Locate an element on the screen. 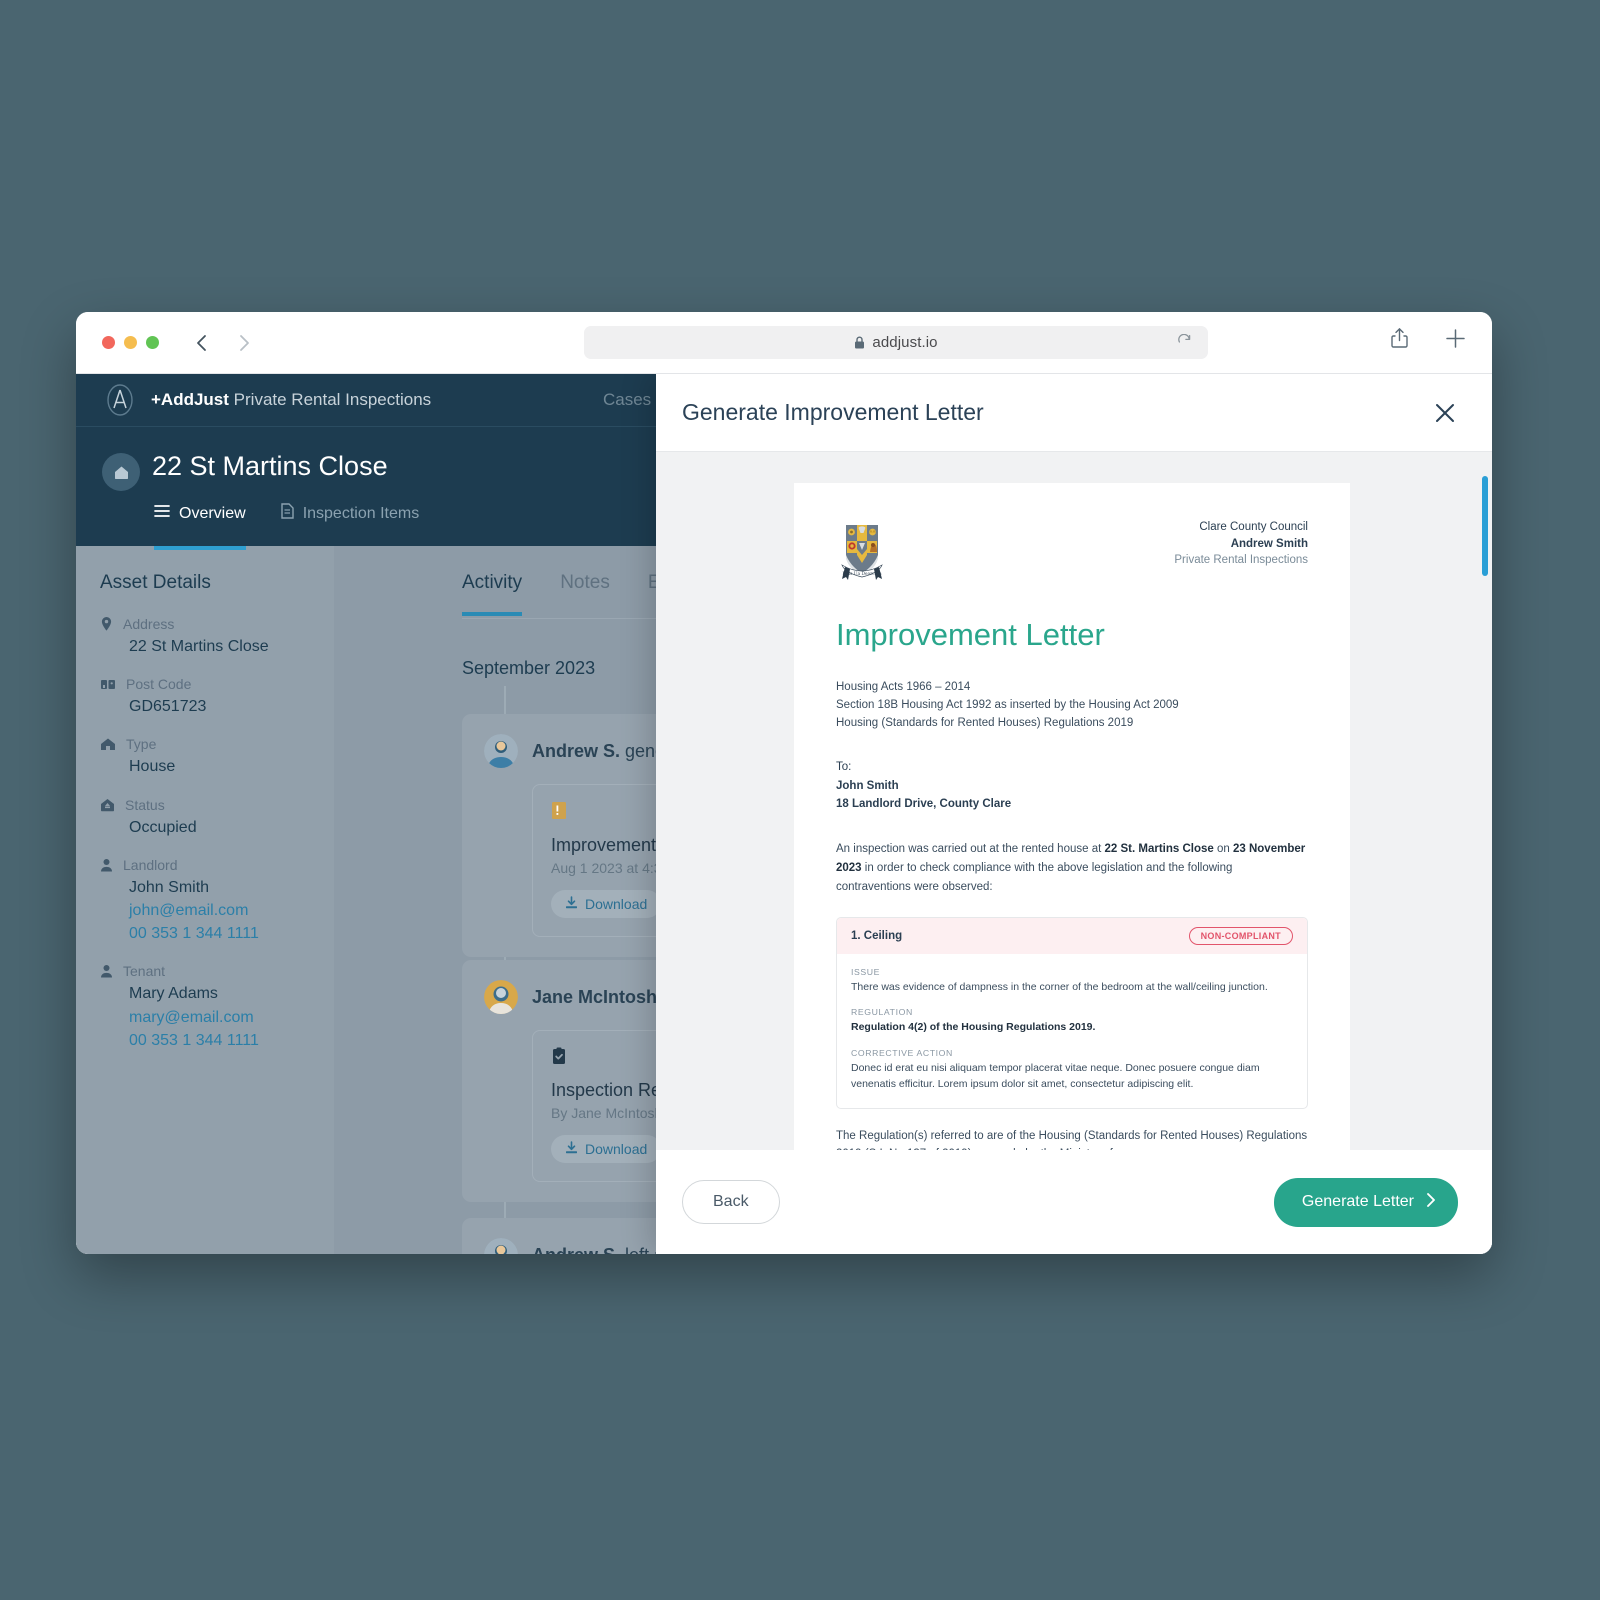 This screenshot has width=1600, height=1600. generate-letter-label: Generate Letter is located at coordinates (1357, 1201).